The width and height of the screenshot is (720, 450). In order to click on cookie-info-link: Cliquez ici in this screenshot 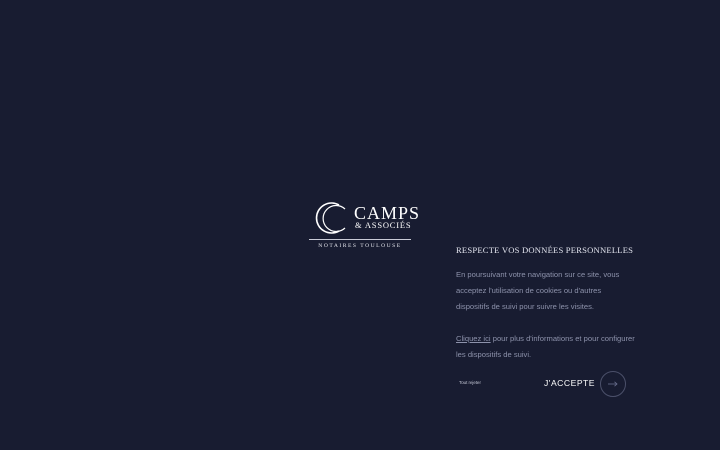, I will do `click(473, 338)`.